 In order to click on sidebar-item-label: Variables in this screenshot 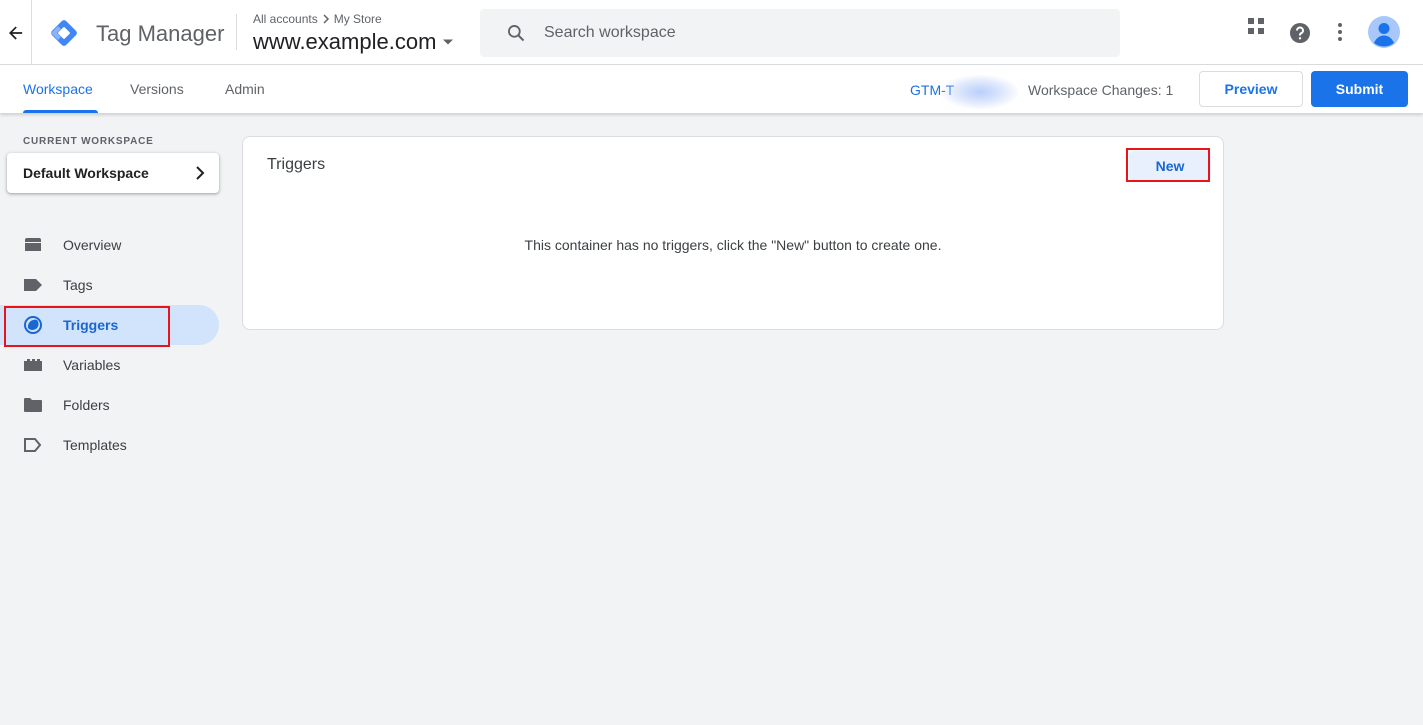, I will do `click(92, 365)`.